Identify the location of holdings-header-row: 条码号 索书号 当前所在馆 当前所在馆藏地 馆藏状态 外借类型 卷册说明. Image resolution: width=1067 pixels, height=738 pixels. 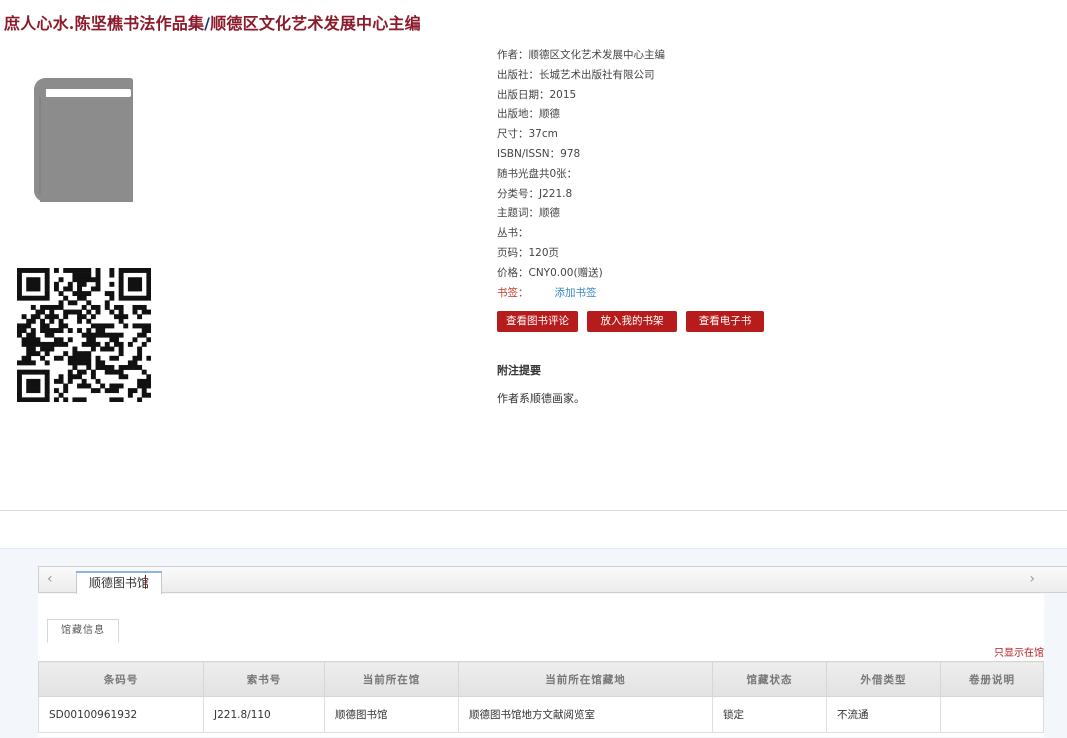
(541, 679).